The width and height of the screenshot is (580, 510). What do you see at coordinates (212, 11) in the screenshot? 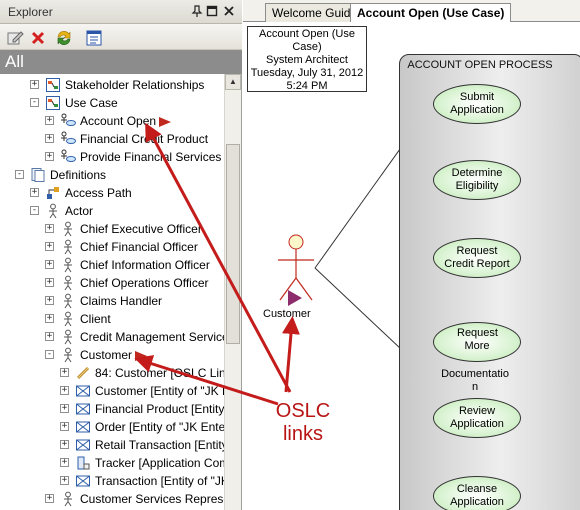
I see `restore-icon` at bounding box center [212, 11].